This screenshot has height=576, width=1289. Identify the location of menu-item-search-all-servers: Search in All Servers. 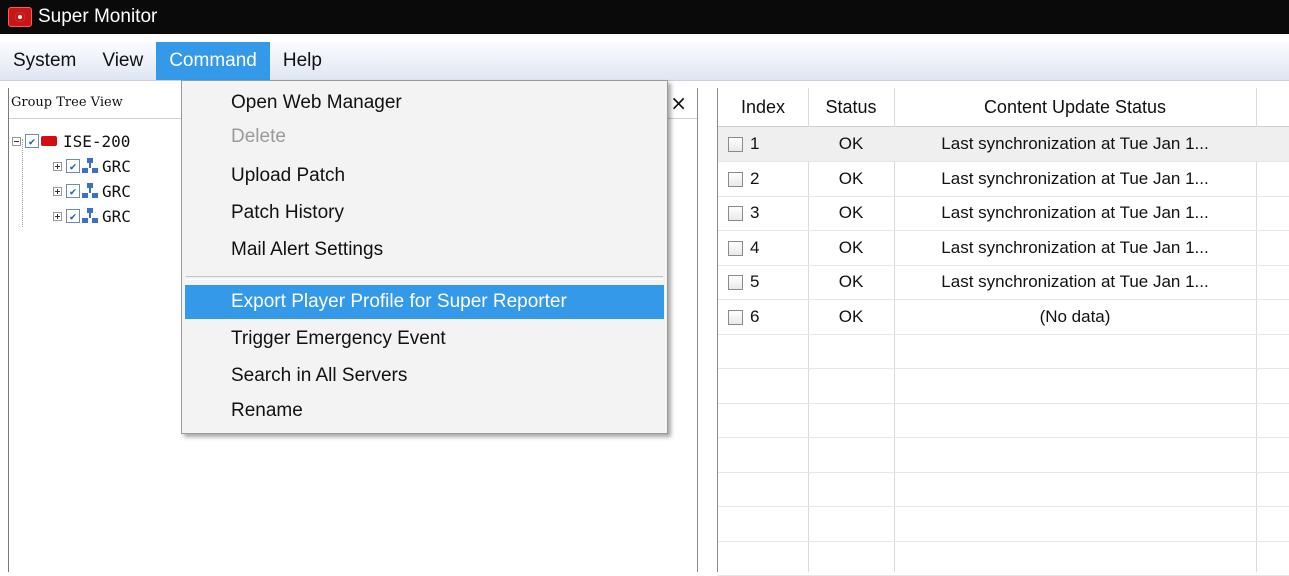
(424, 376).